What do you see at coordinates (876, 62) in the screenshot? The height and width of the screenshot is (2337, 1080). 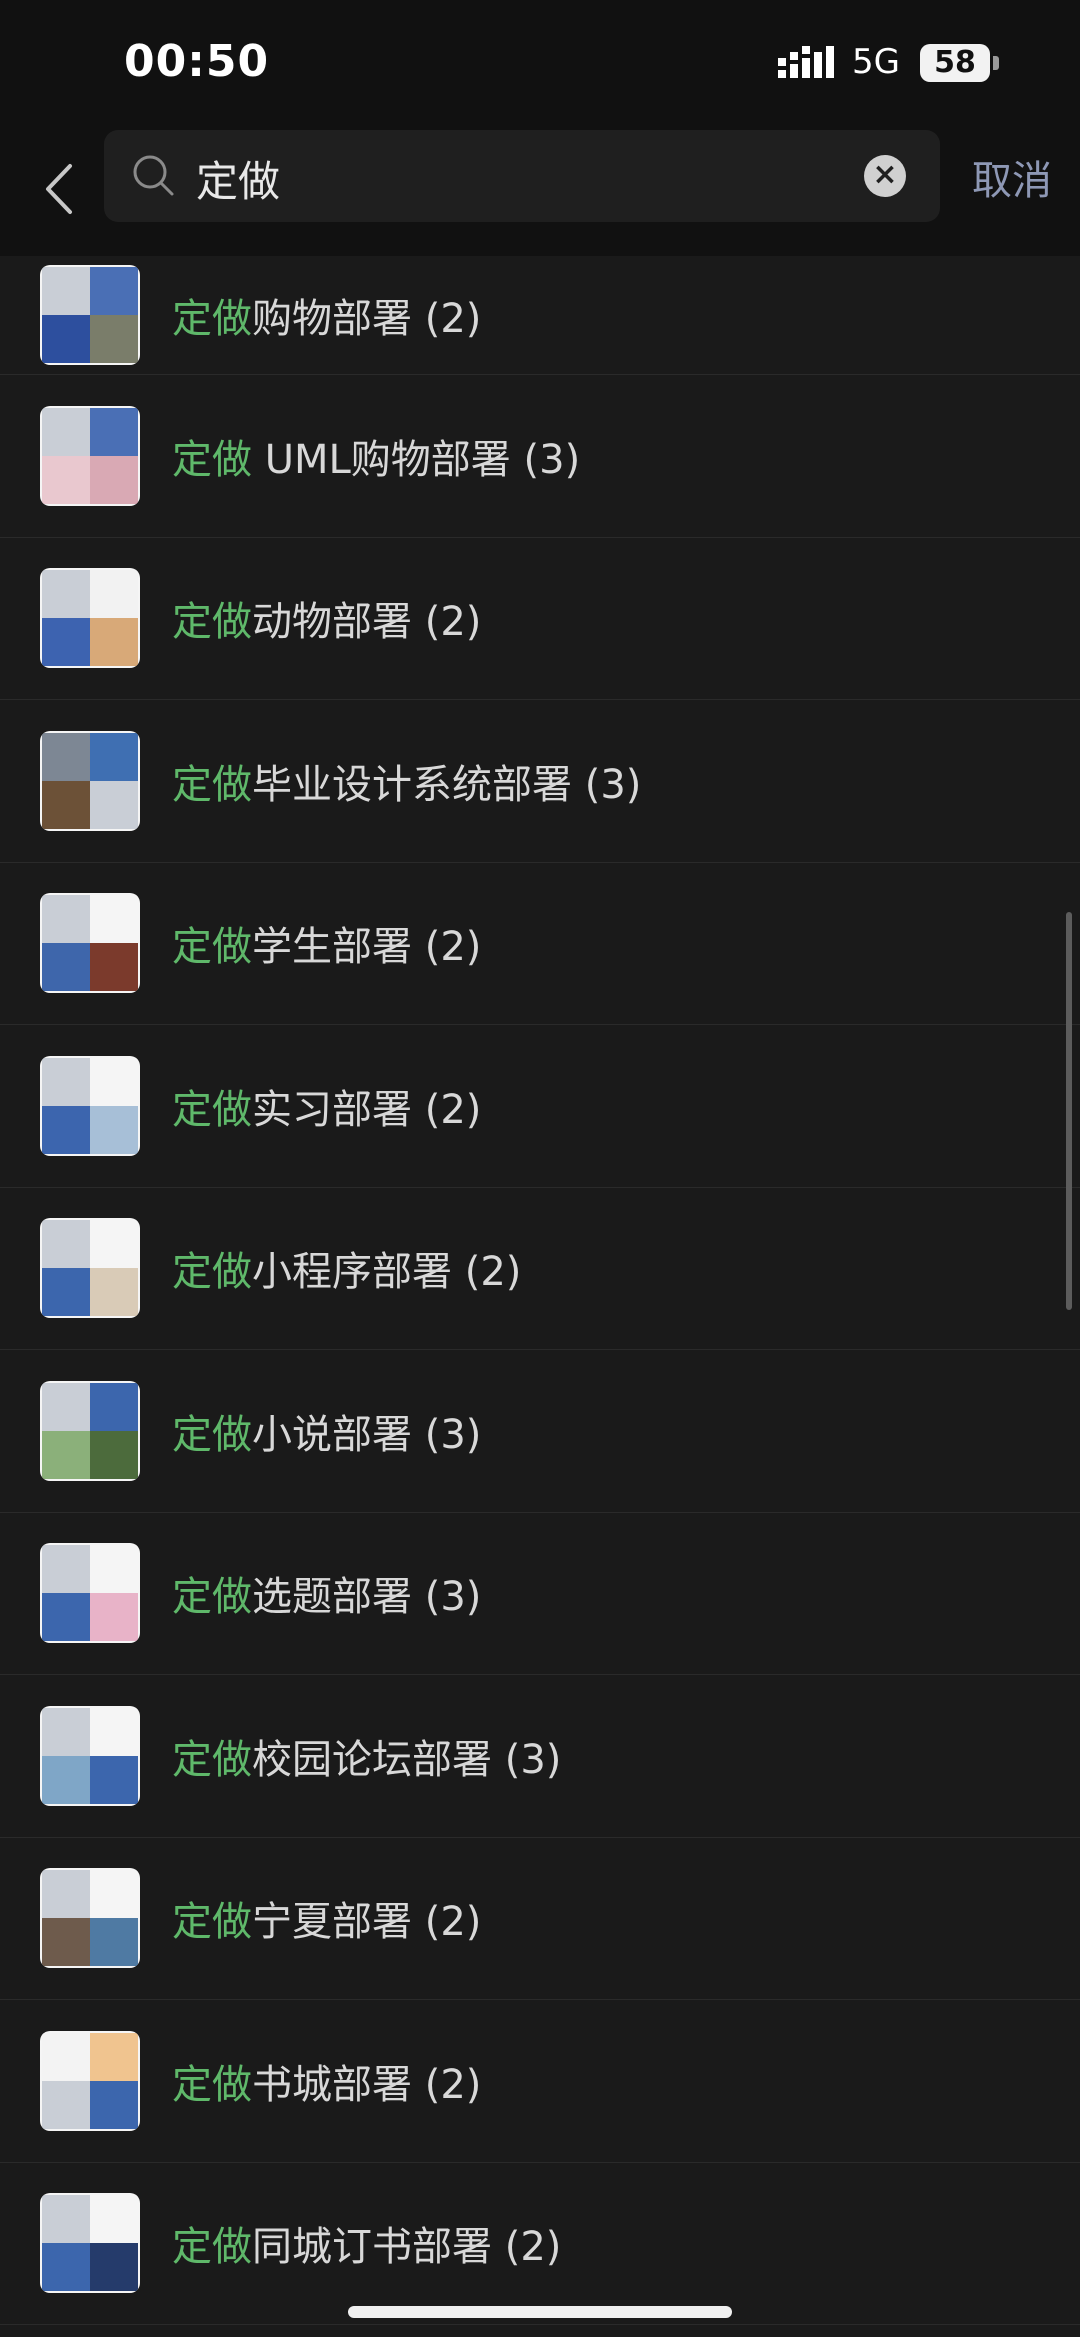 I see `network-label: 5G` at bounding box center [876, 62].